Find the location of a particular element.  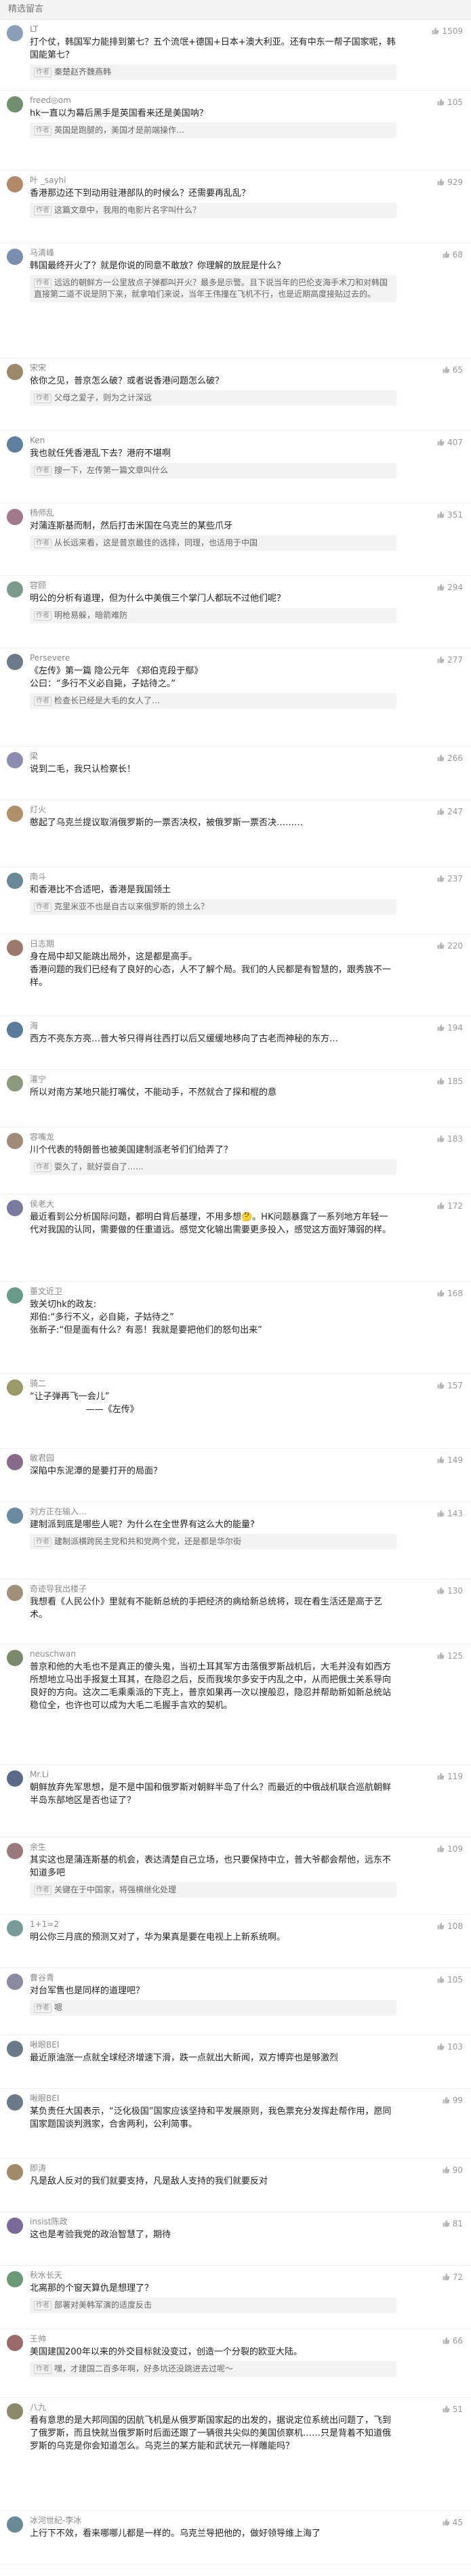

comment-author-name: 容颐 is located at coordinates (213, 585).